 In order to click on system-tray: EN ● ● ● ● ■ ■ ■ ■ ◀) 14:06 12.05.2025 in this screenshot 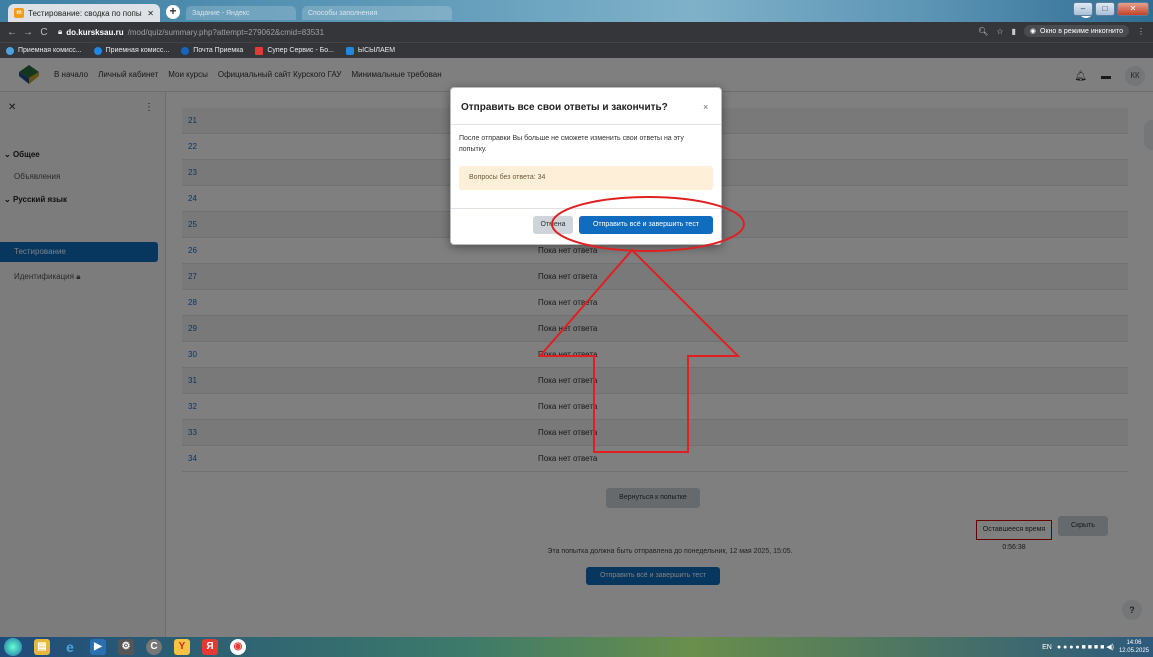, I will do `click(1095, 647)`.